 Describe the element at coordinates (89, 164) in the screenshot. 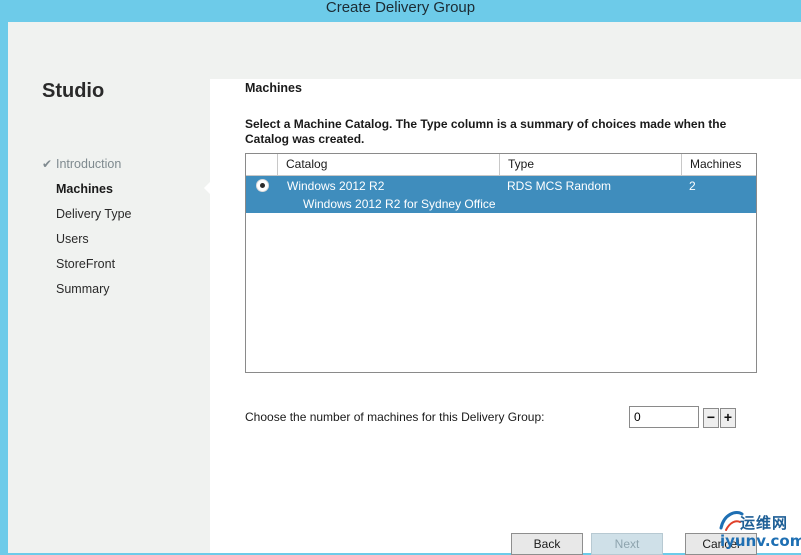

I see `step-label: Introduction` at that location.